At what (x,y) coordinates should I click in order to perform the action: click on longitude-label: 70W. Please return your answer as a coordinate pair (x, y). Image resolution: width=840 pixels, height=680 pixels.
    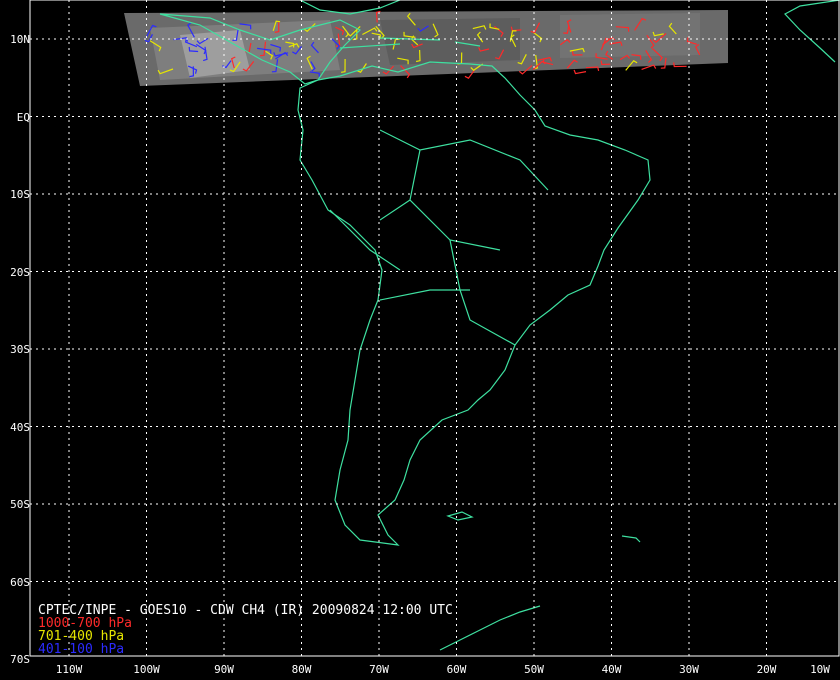
    Looking at the image, I should click on (379, 669).